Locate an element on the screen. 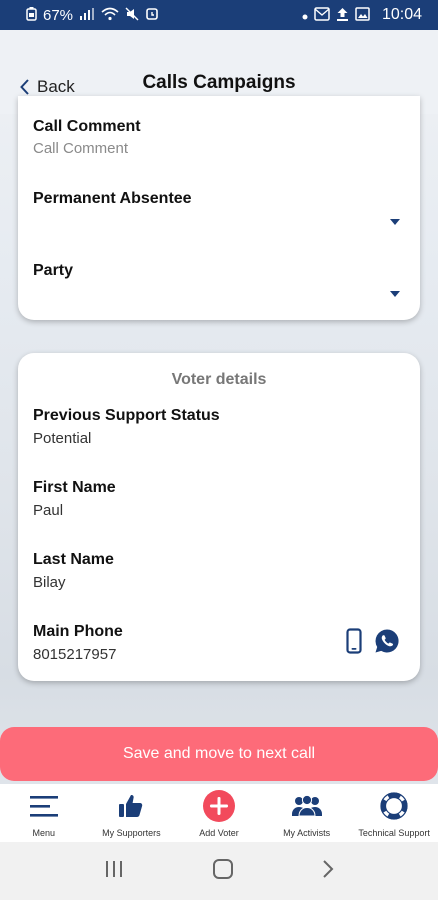  status-left: 67% is located at coordinates (92, 15).